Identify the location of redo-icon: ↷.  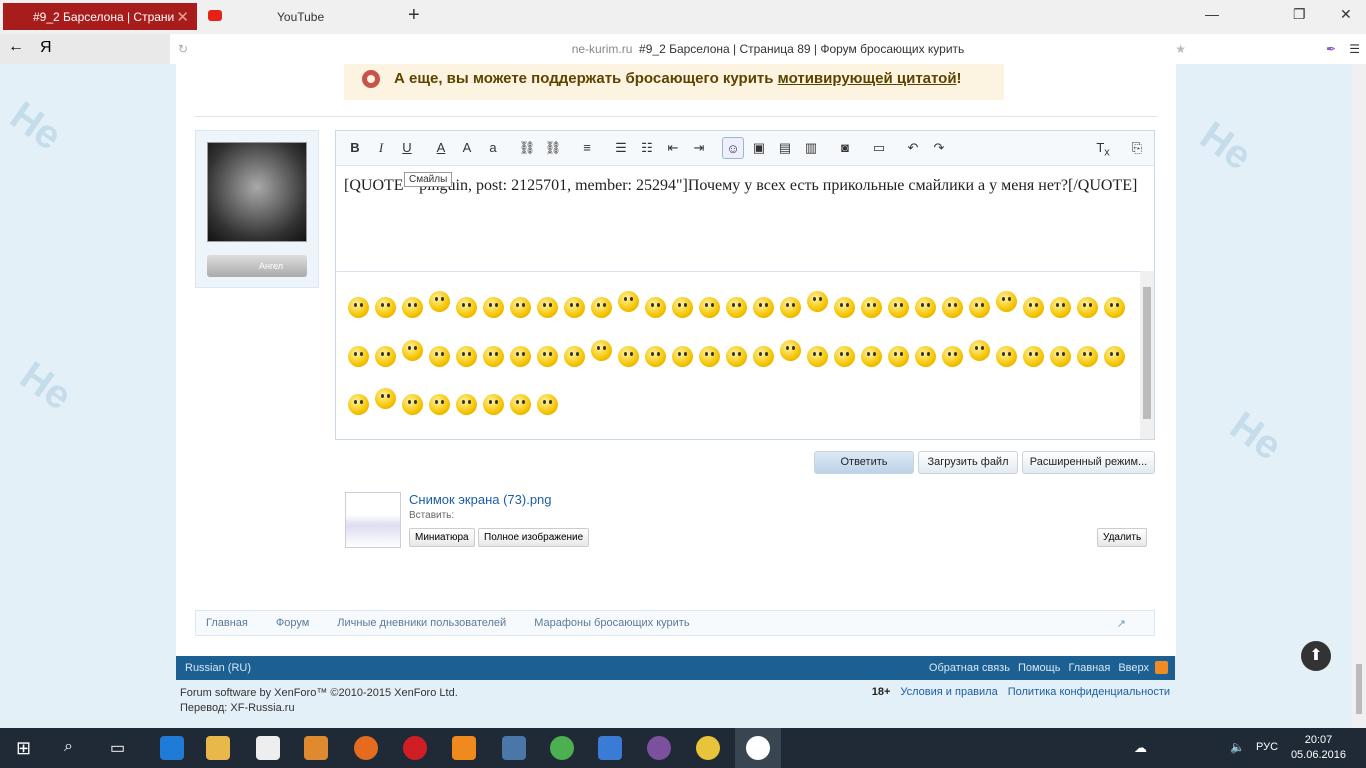
(939, 148).